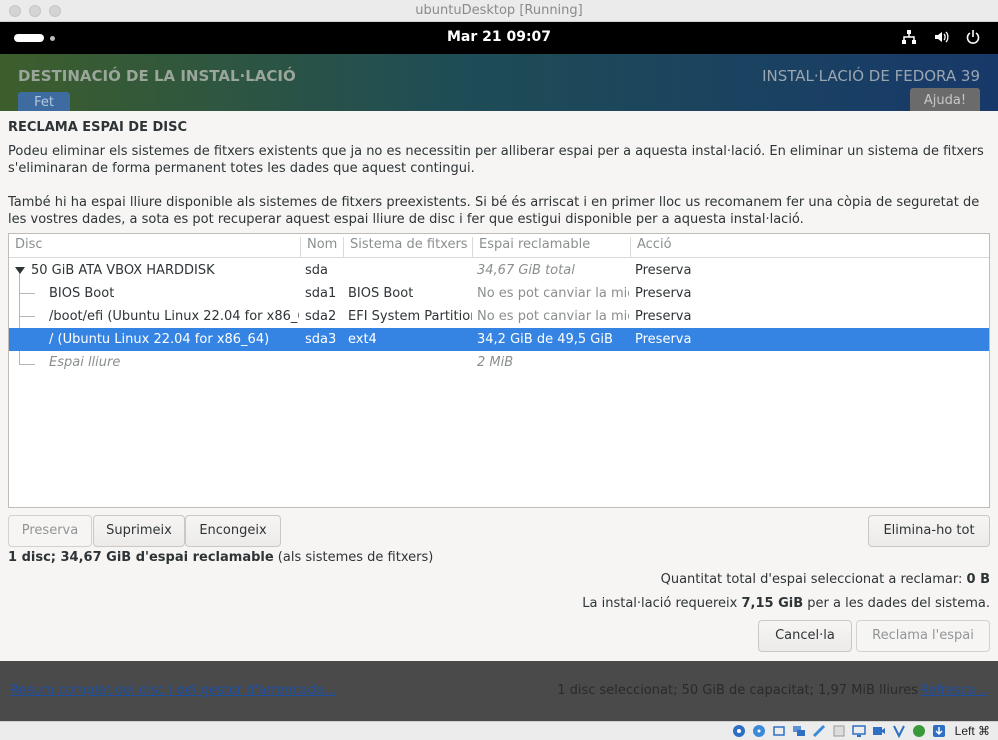 The width and height of the screenshot is (998, 740). Describe the element at coordinates (159, 339) in the screenshot. I see `cell-disc: / (Ubuntu Linux 22.04 for x86_64)` at that location.